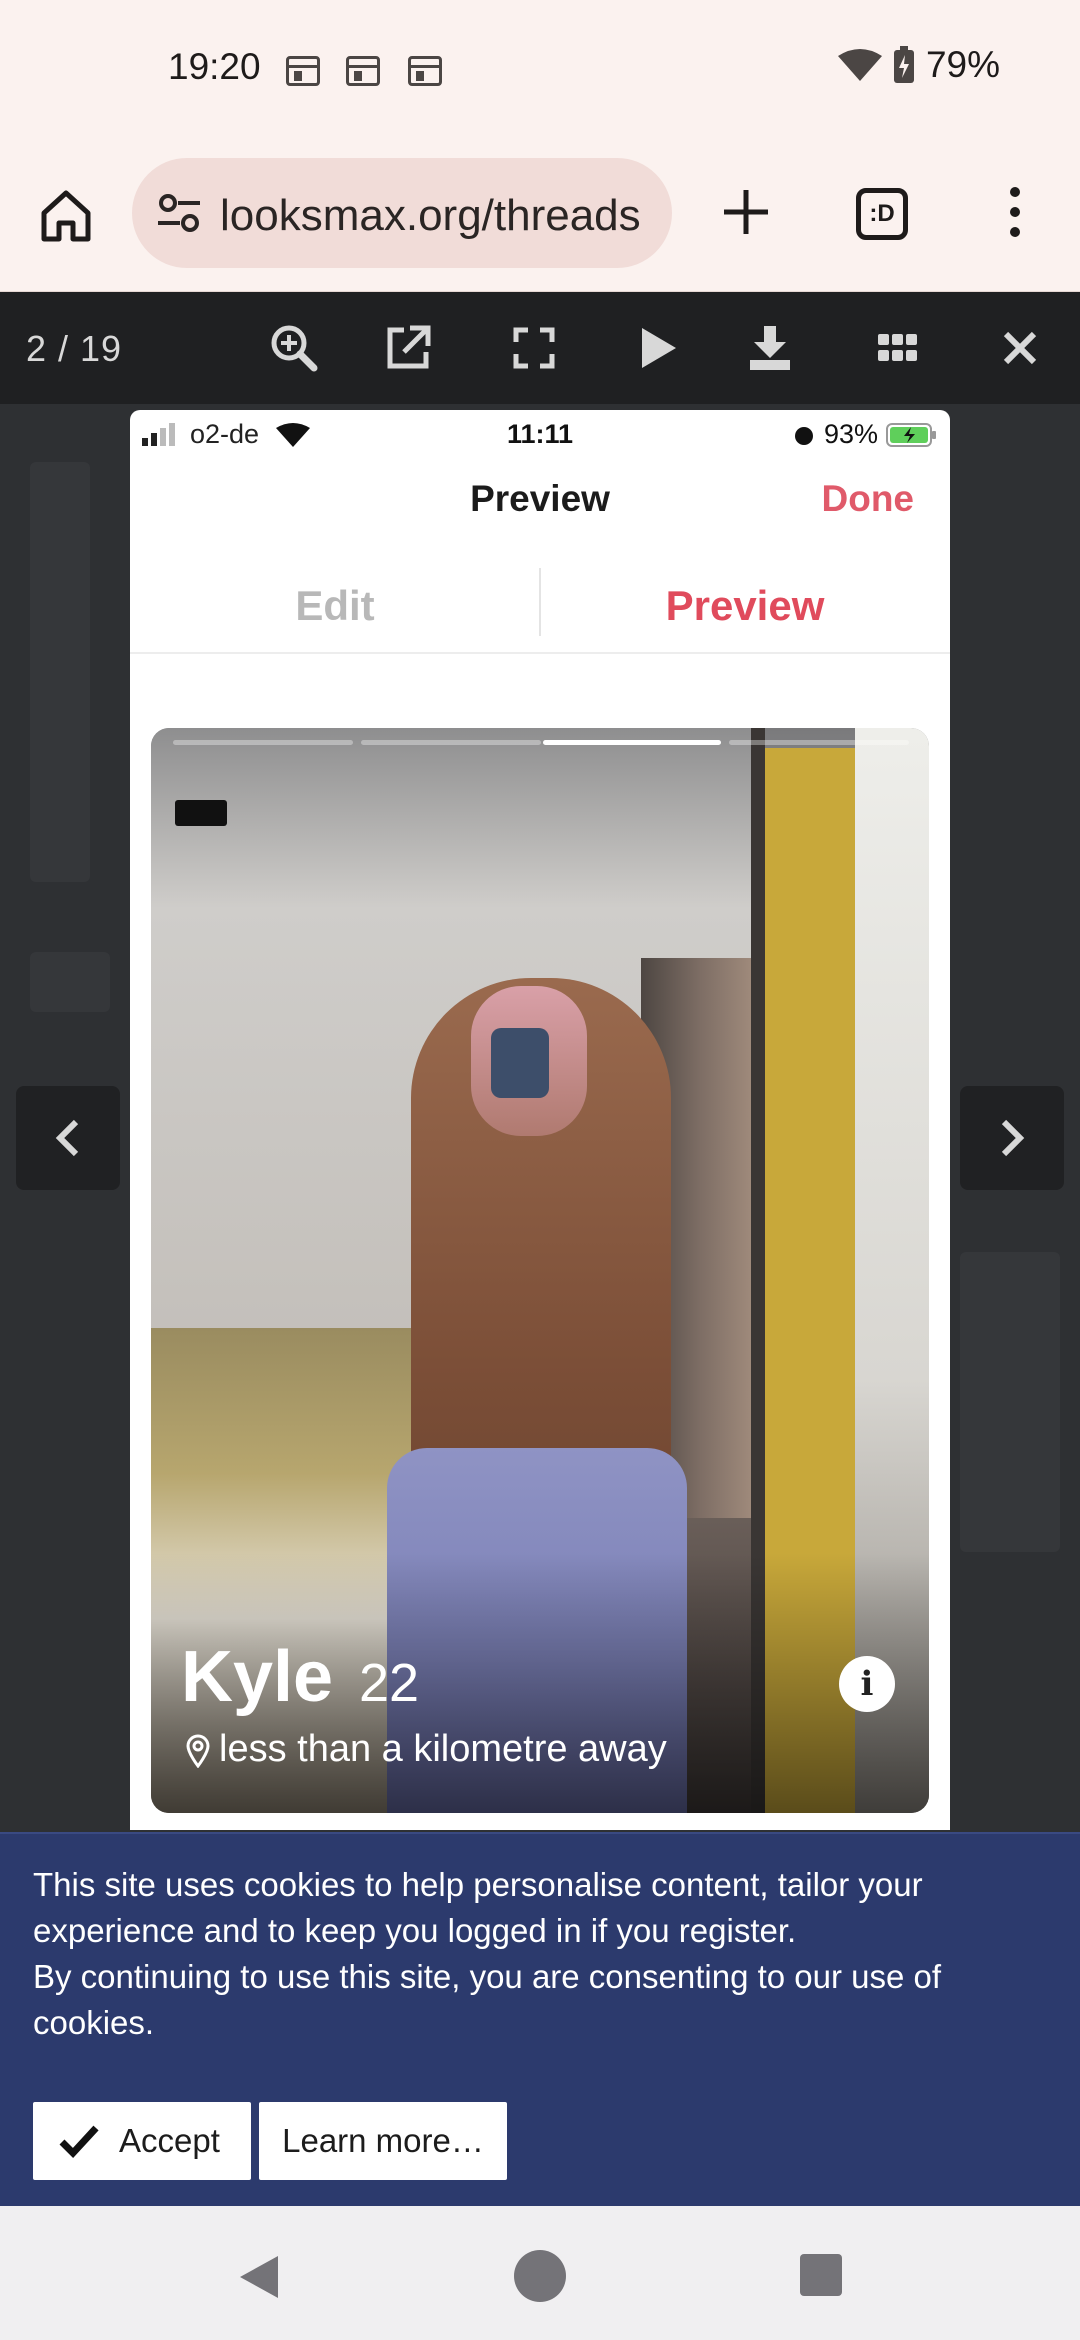 The width and height of the screenshot is (1080, 2340). What do you see at coordinates (74, 348) in the screenshot?
I see `image-counter: 2 / 19` at bounding box center [74, 348].